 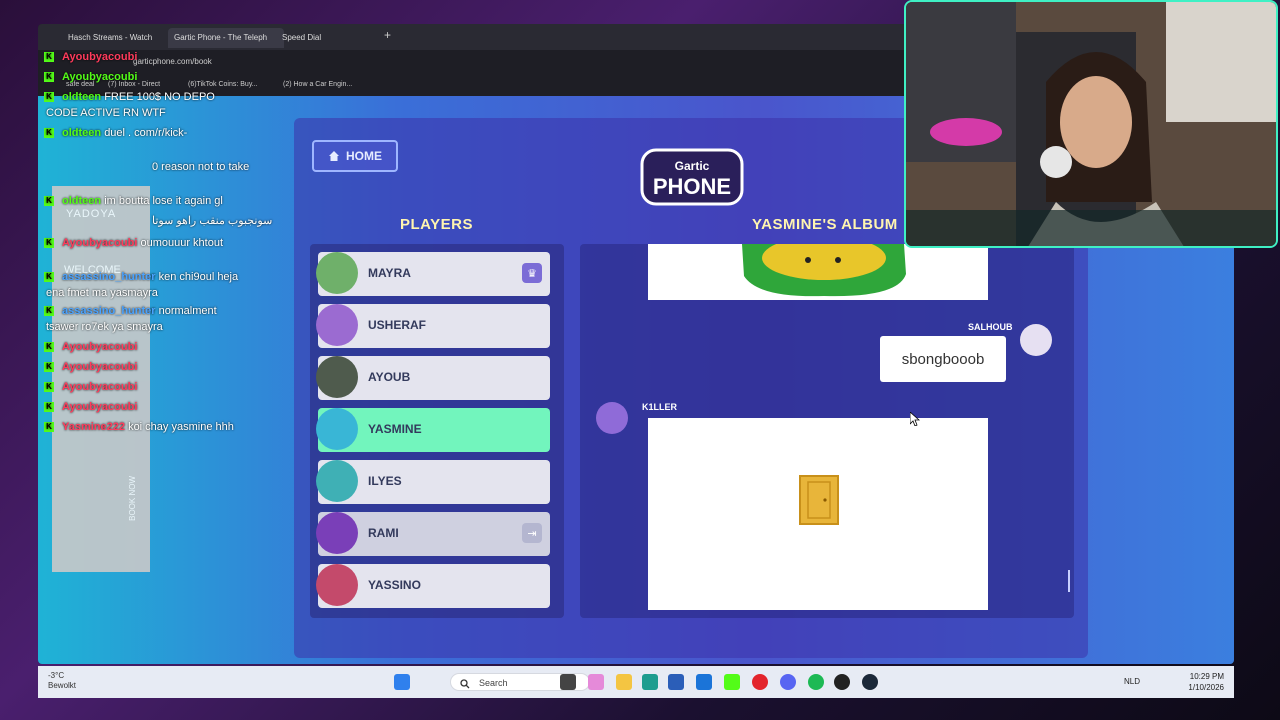 I want to click on player-row-rami: RAMI ⇥, so click(x=433, y=534).